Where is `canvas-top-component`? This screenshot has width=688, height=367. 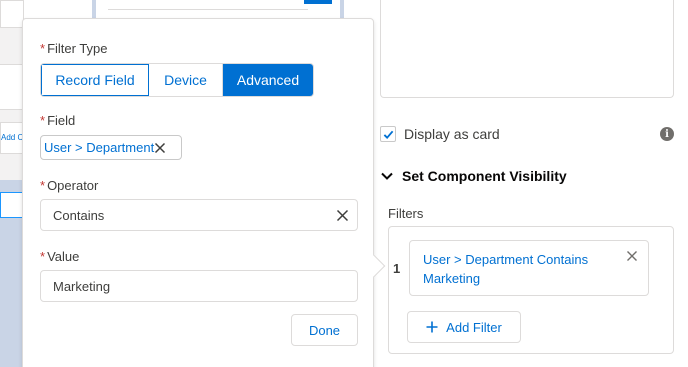 canvas-top-component is located at coordinates (218, 9).